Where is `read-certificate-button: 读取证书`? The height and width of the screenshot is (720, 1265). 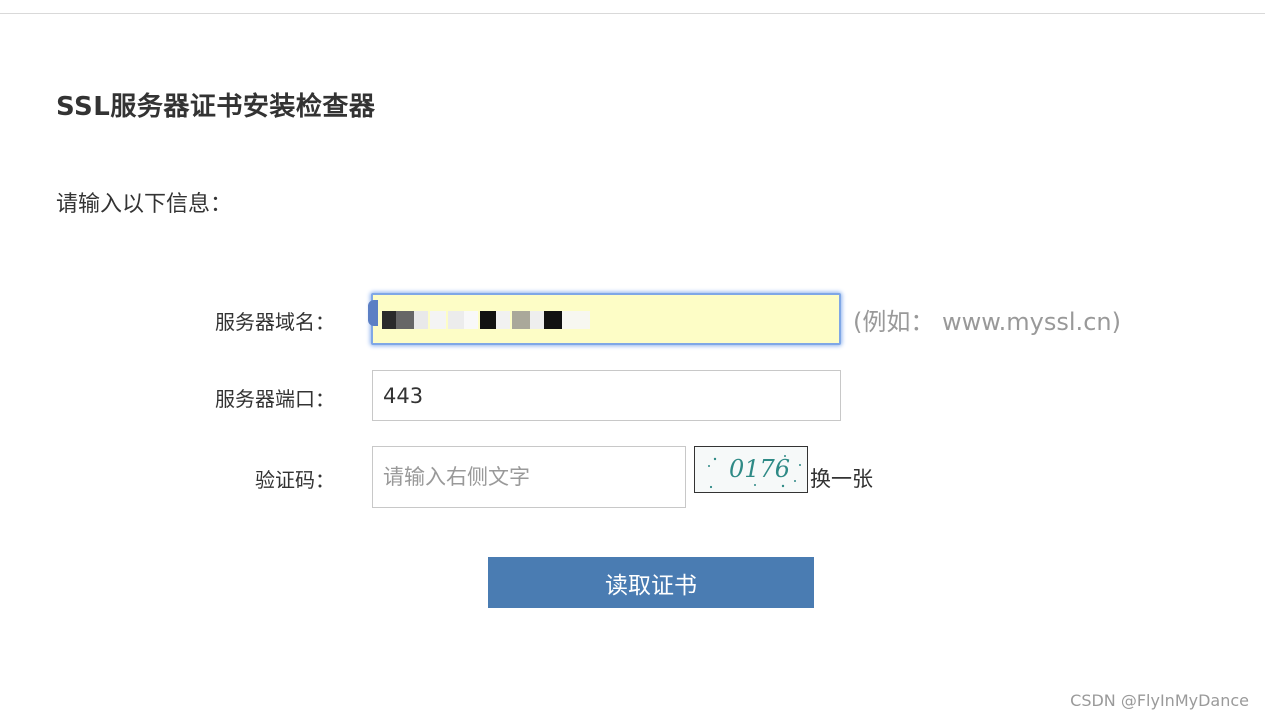
read-certificate-button: 读取证书 is located at coordinates (651, 582).